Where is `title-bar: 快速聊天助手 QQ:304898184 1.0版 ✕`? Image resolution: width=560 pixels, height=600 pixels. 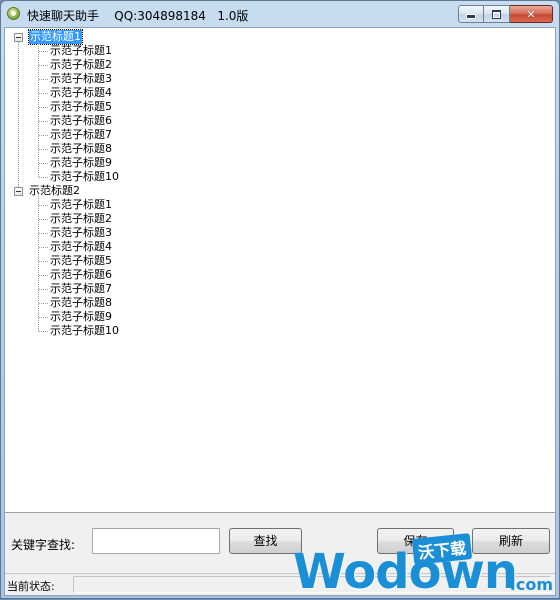
title-bar: 快速聊天助手 QQ:304898184 1.0版 ✕ is located at coordinates (280, 14).